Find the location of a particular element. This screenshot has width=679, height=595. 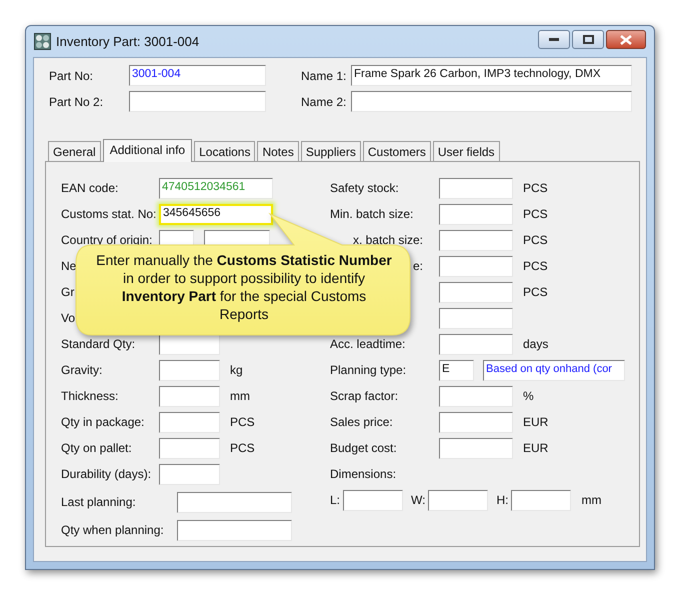

tab: Suppliers is located at coordinates (330, 151).